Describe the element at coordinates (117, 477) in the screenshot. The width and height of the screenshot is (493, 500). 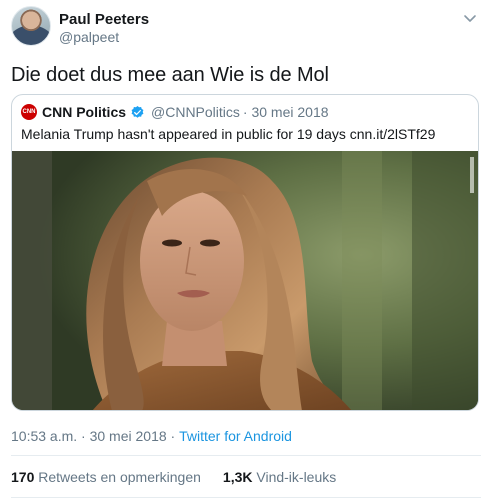
I see `retweets-label: Retweets en opmerkingen` at that location.